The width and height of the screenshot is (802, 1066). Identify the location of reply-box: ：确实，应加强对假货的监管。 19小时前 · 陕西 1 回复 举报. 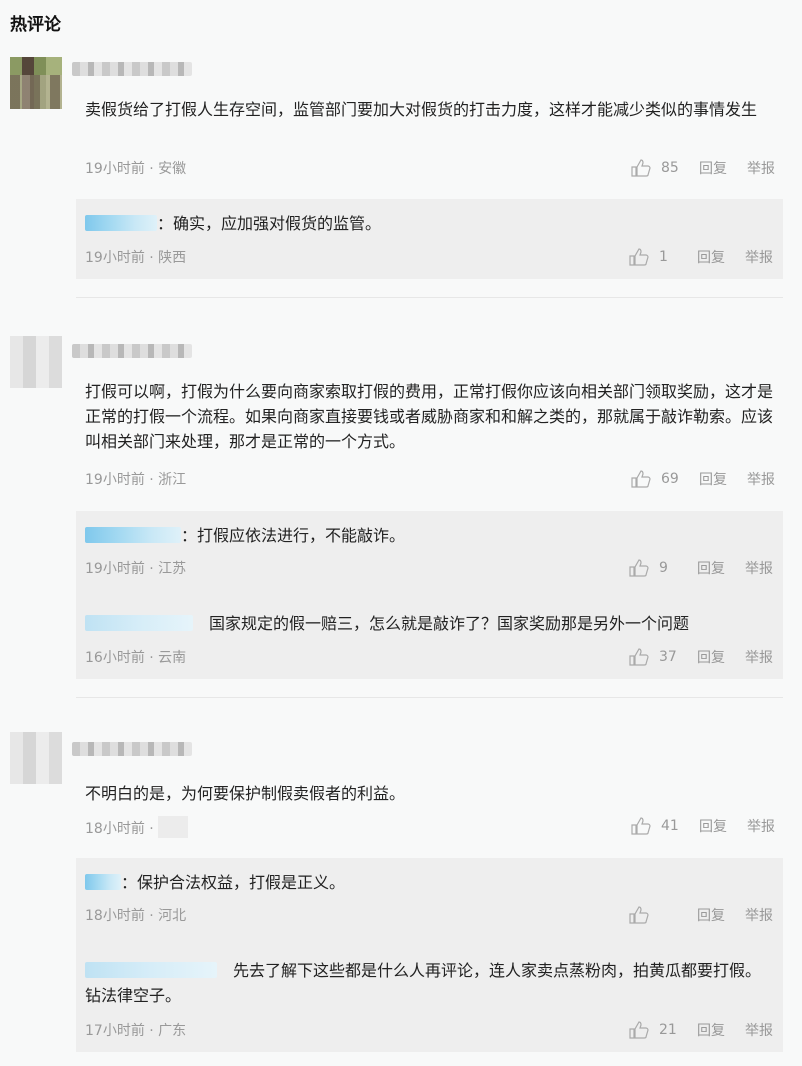
(429, 239).